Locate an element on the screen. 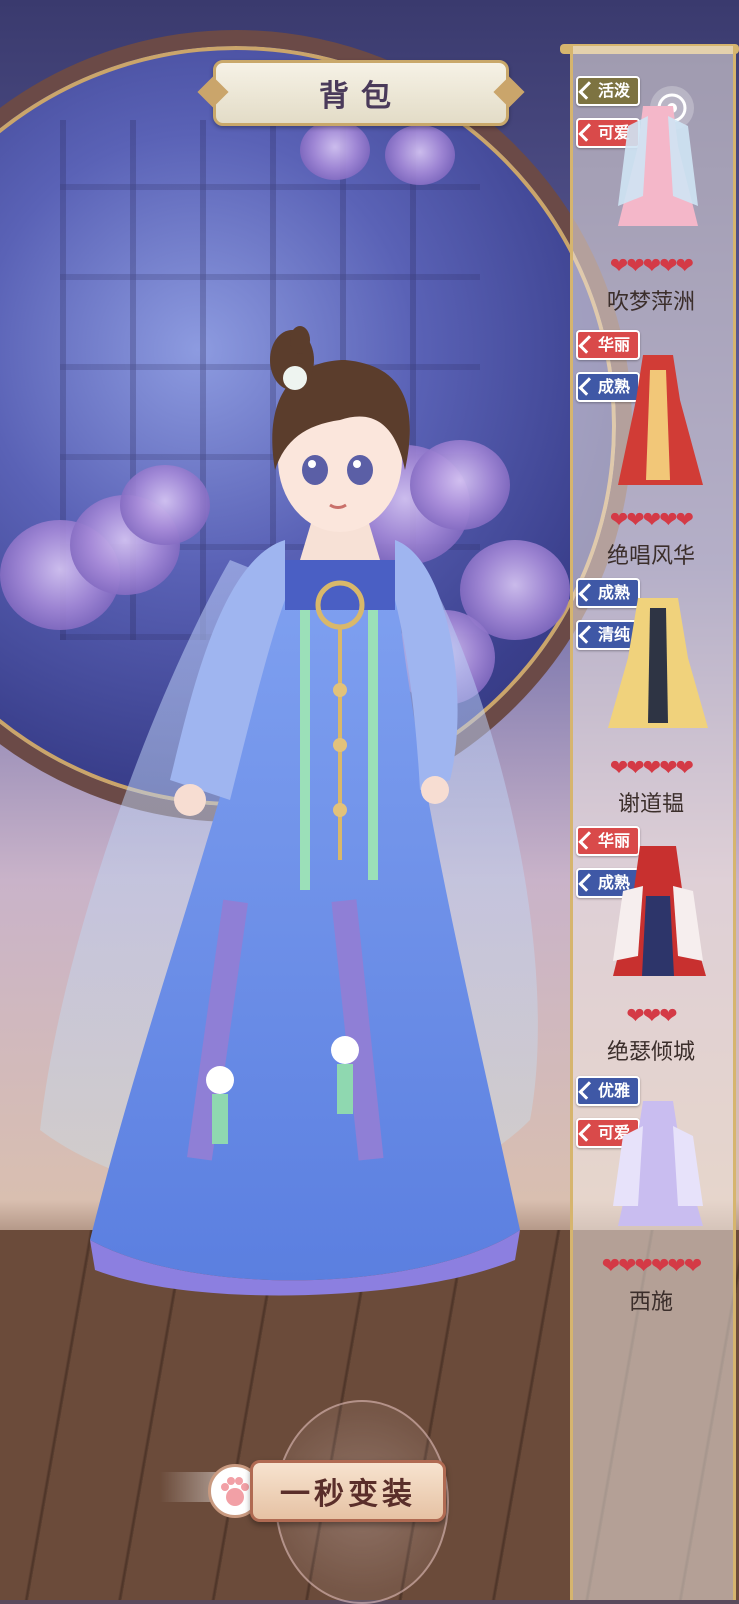  outfit-name: 吹梦萍洲 is located at coordinates (650, 302).